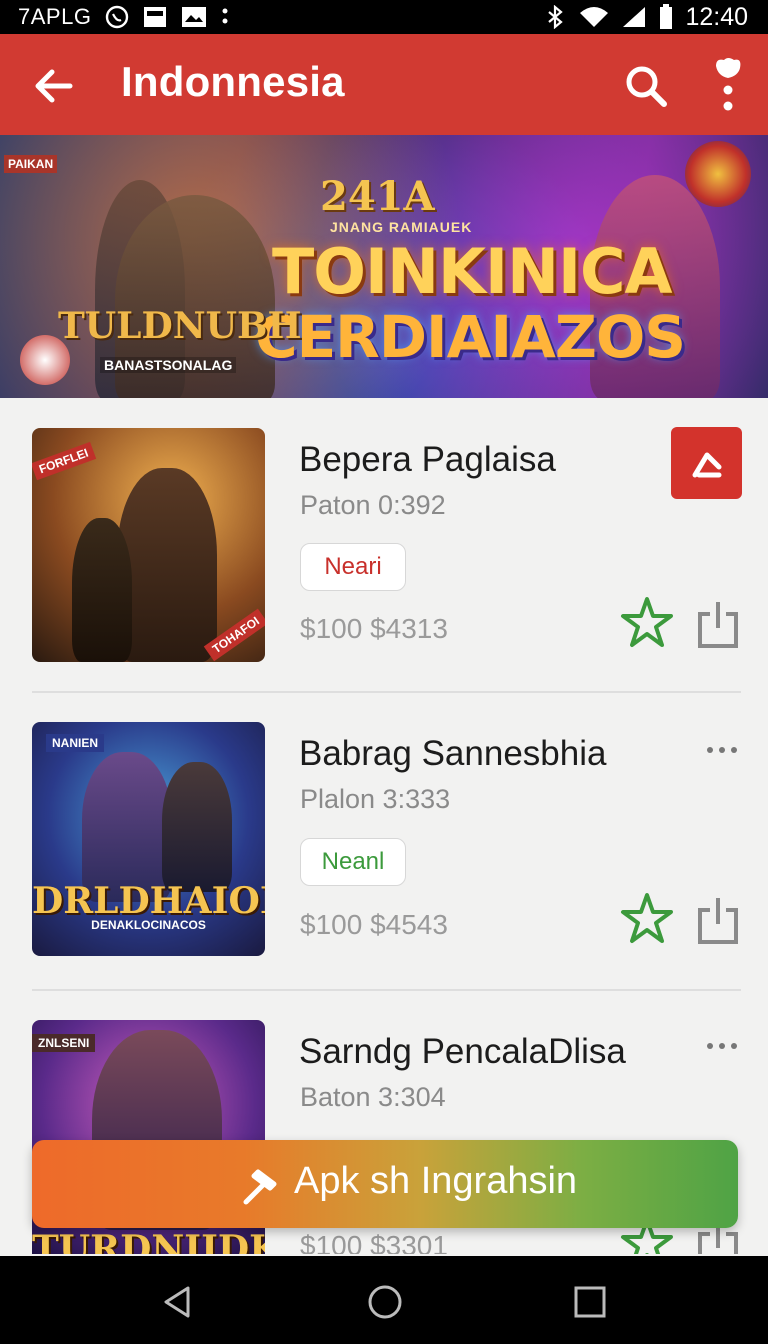  I want to click on item-price: $100 $3301, so click(374, 1242).